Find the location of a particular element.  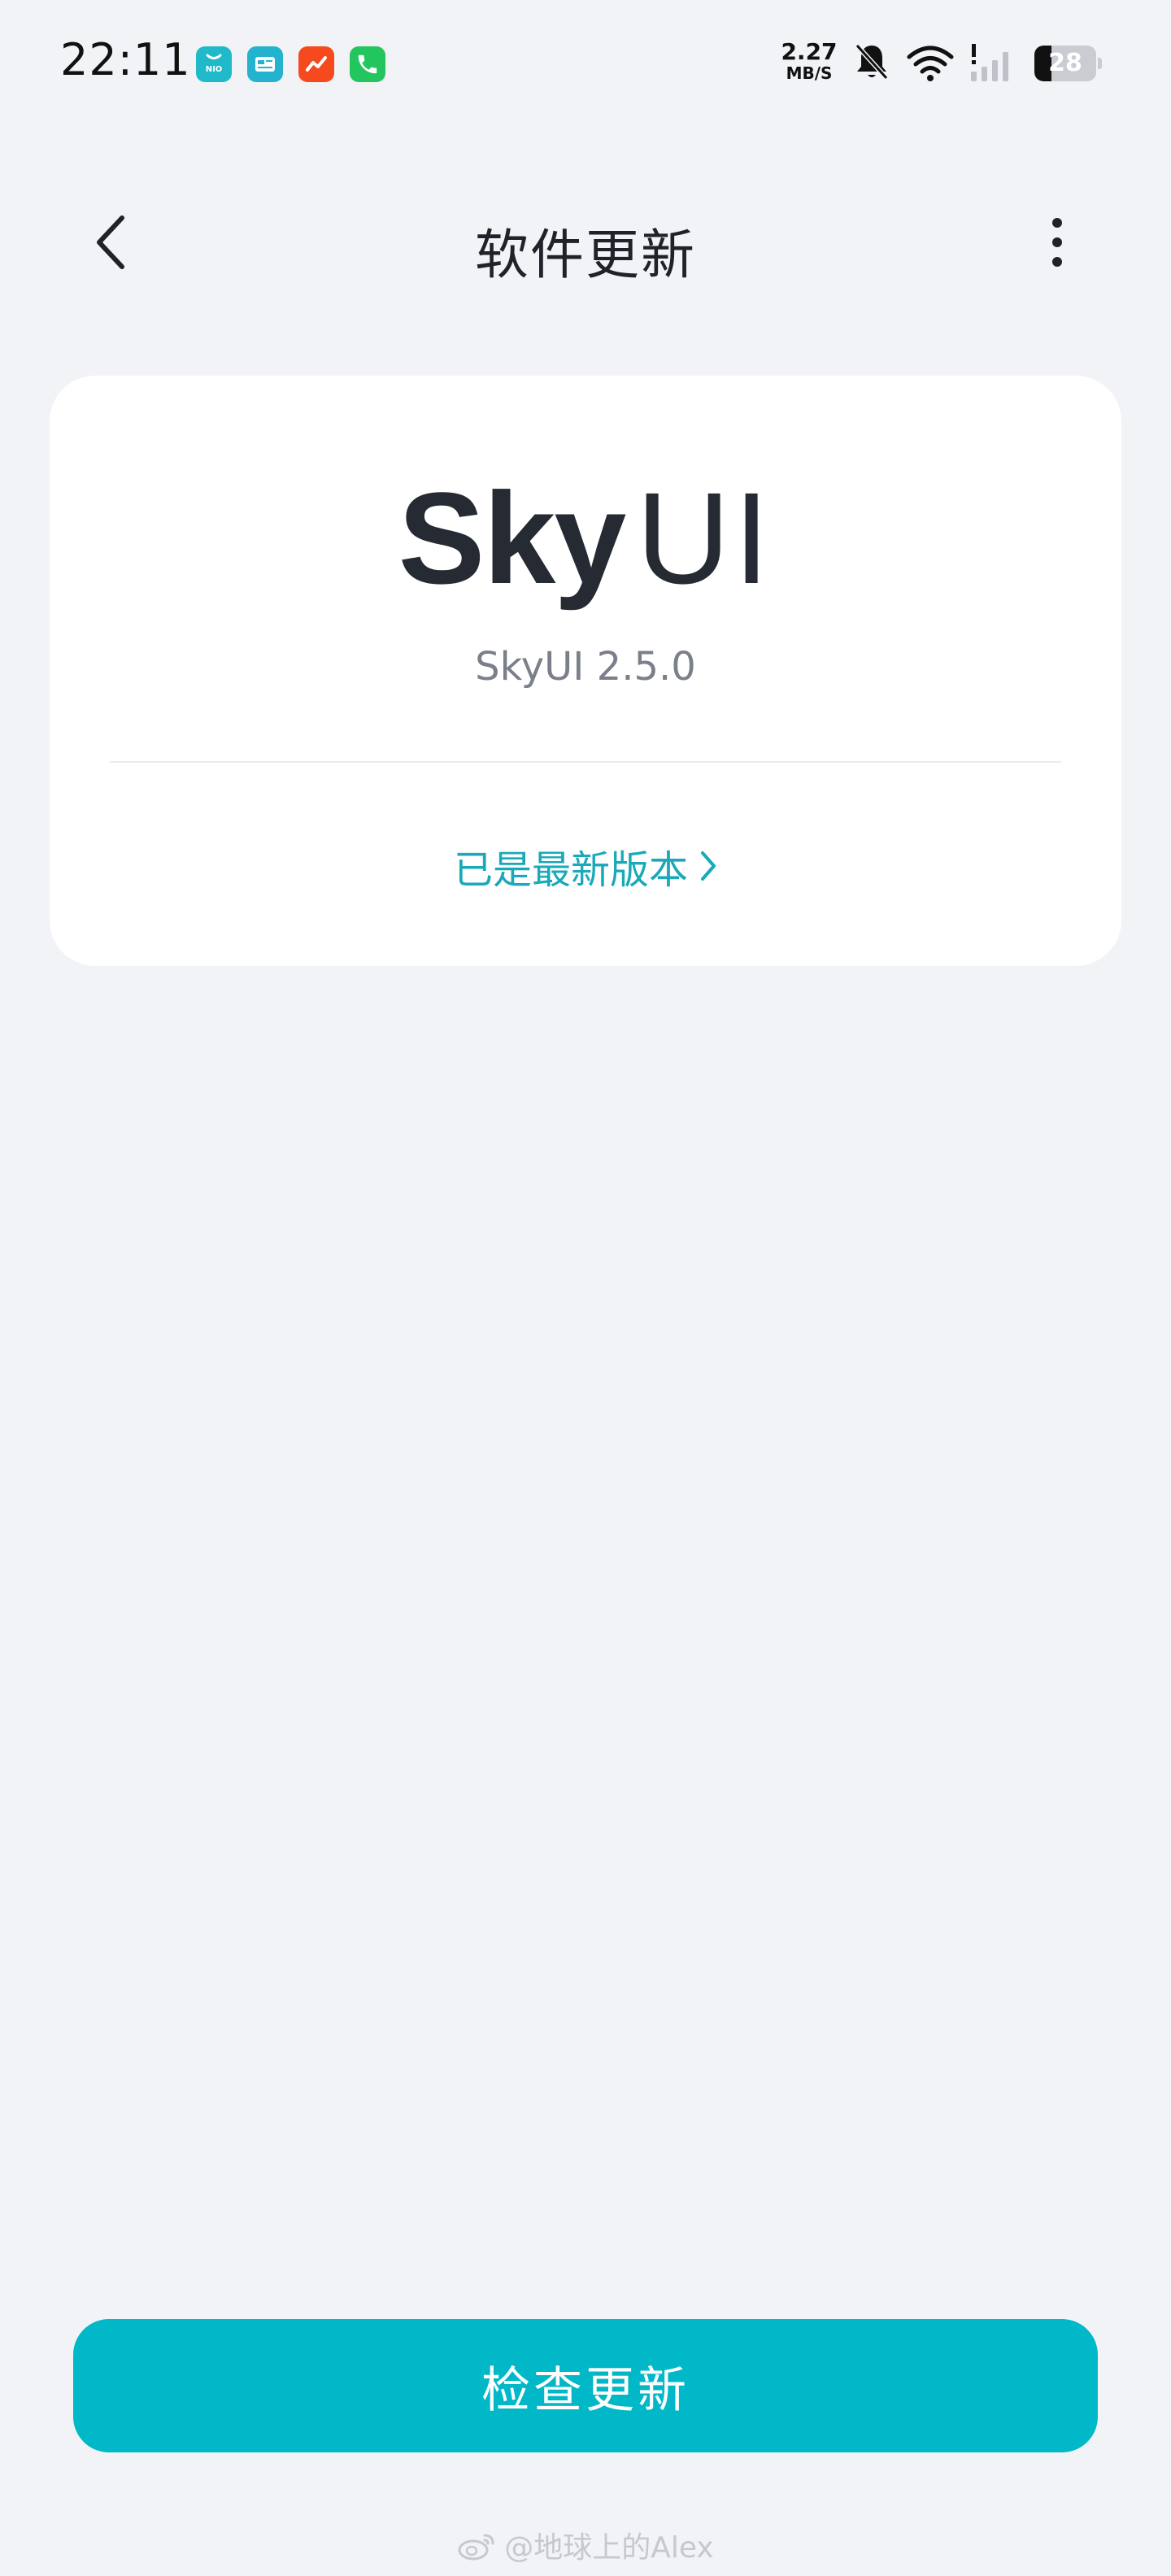

version-text: SkyUI 2.5.0 is located at coordinates (585, 667).